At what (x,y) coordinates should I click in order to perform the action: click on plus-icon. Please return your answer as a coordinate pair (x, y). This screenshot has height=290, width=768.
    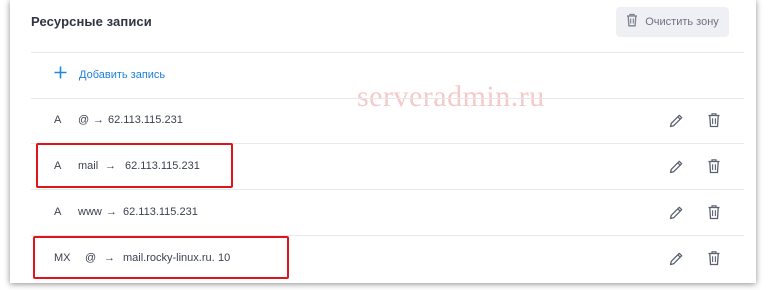
    Looking at the image, I should click on (60, 75).